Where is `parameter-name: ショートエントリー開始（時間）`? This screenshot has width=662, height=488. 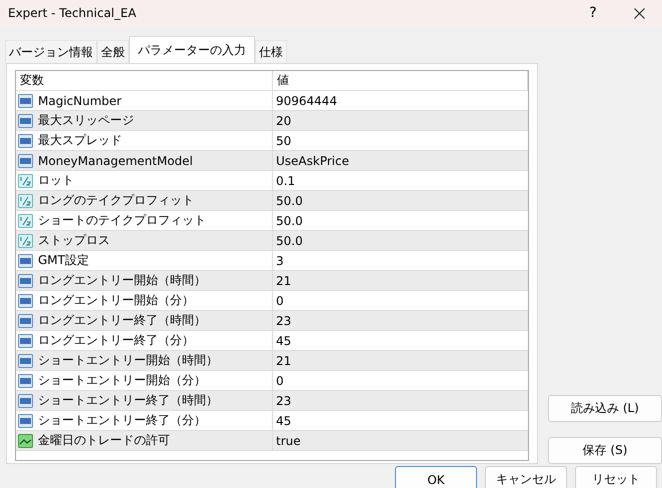 parameter-name: ショートエントリー開始（時間） is located at coordinates (128, 360).